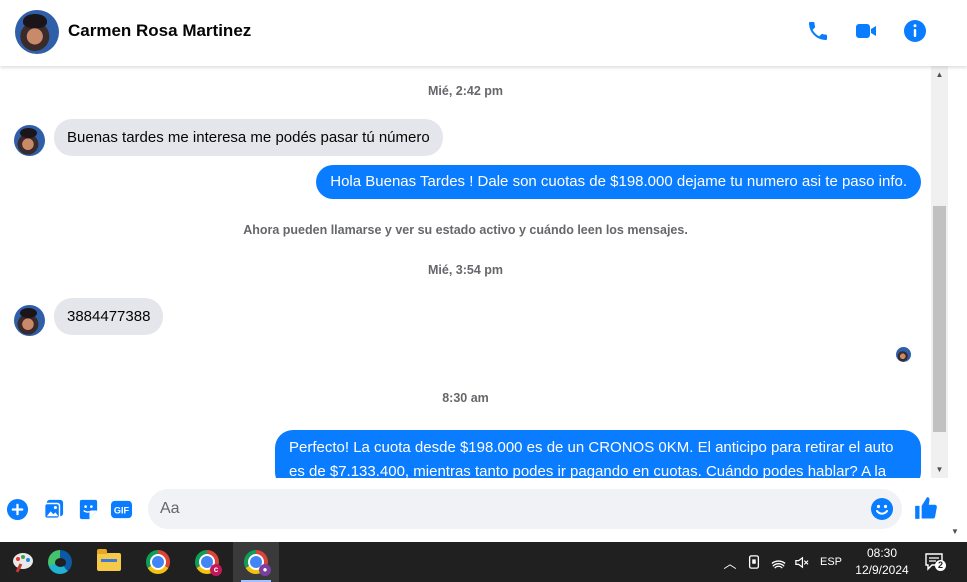 The height and width of the screenshot is (582, 967). I want to click on incoming-message: 3884477388, so click(109, 316).